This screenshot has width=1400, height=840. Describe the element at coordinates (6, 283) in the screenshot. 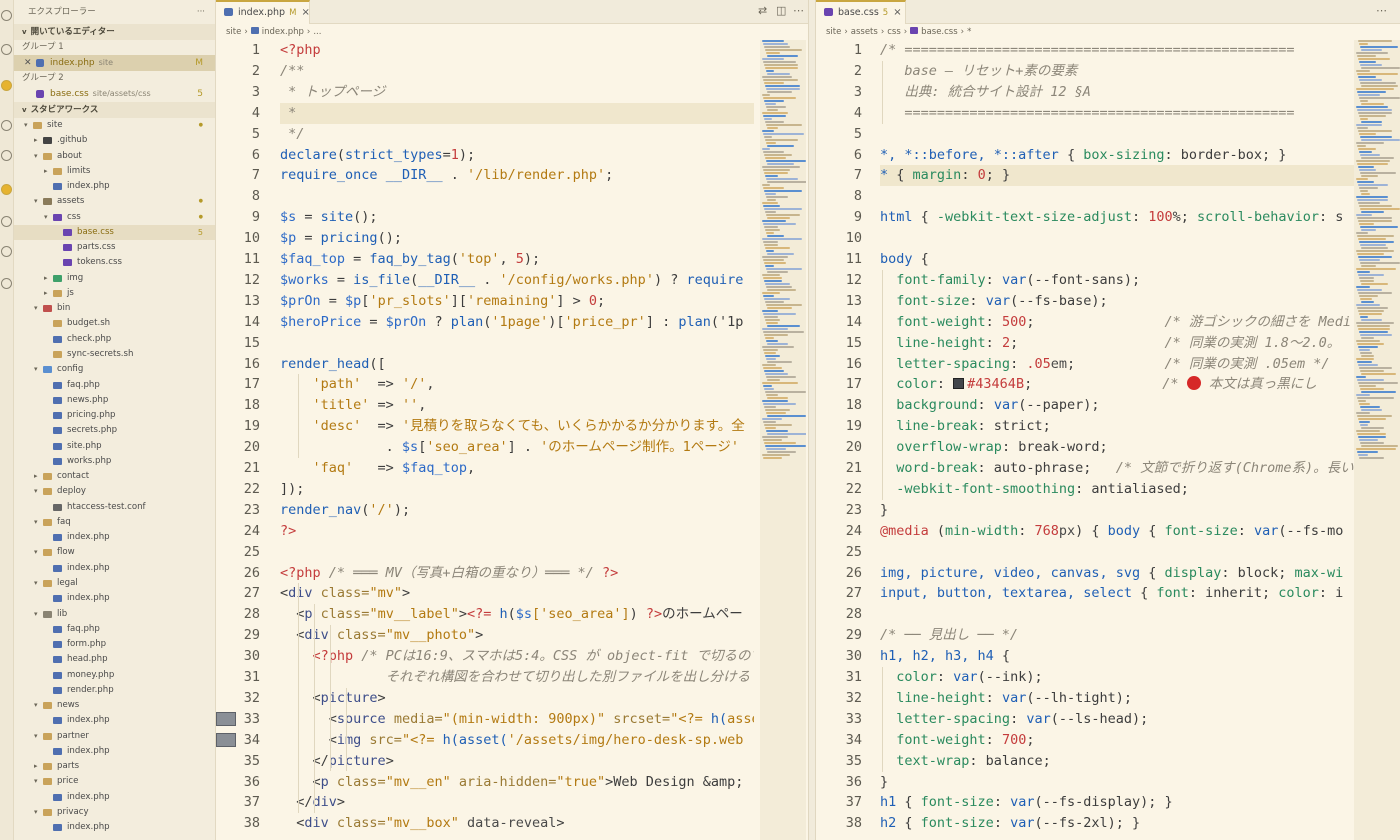

I see `timeline-icon` at that location.